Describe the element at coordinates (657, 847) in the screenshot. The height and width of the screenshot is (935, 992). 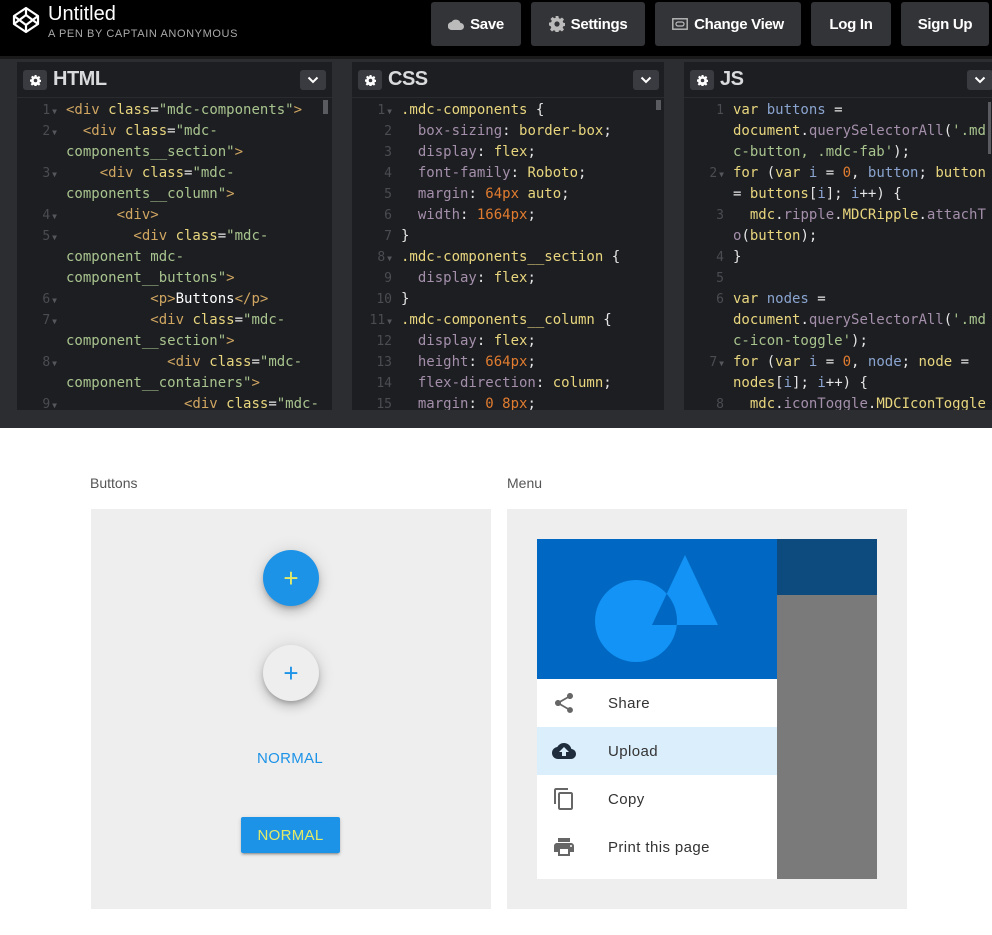
I see `menu-item-print: Print this page` at that location.